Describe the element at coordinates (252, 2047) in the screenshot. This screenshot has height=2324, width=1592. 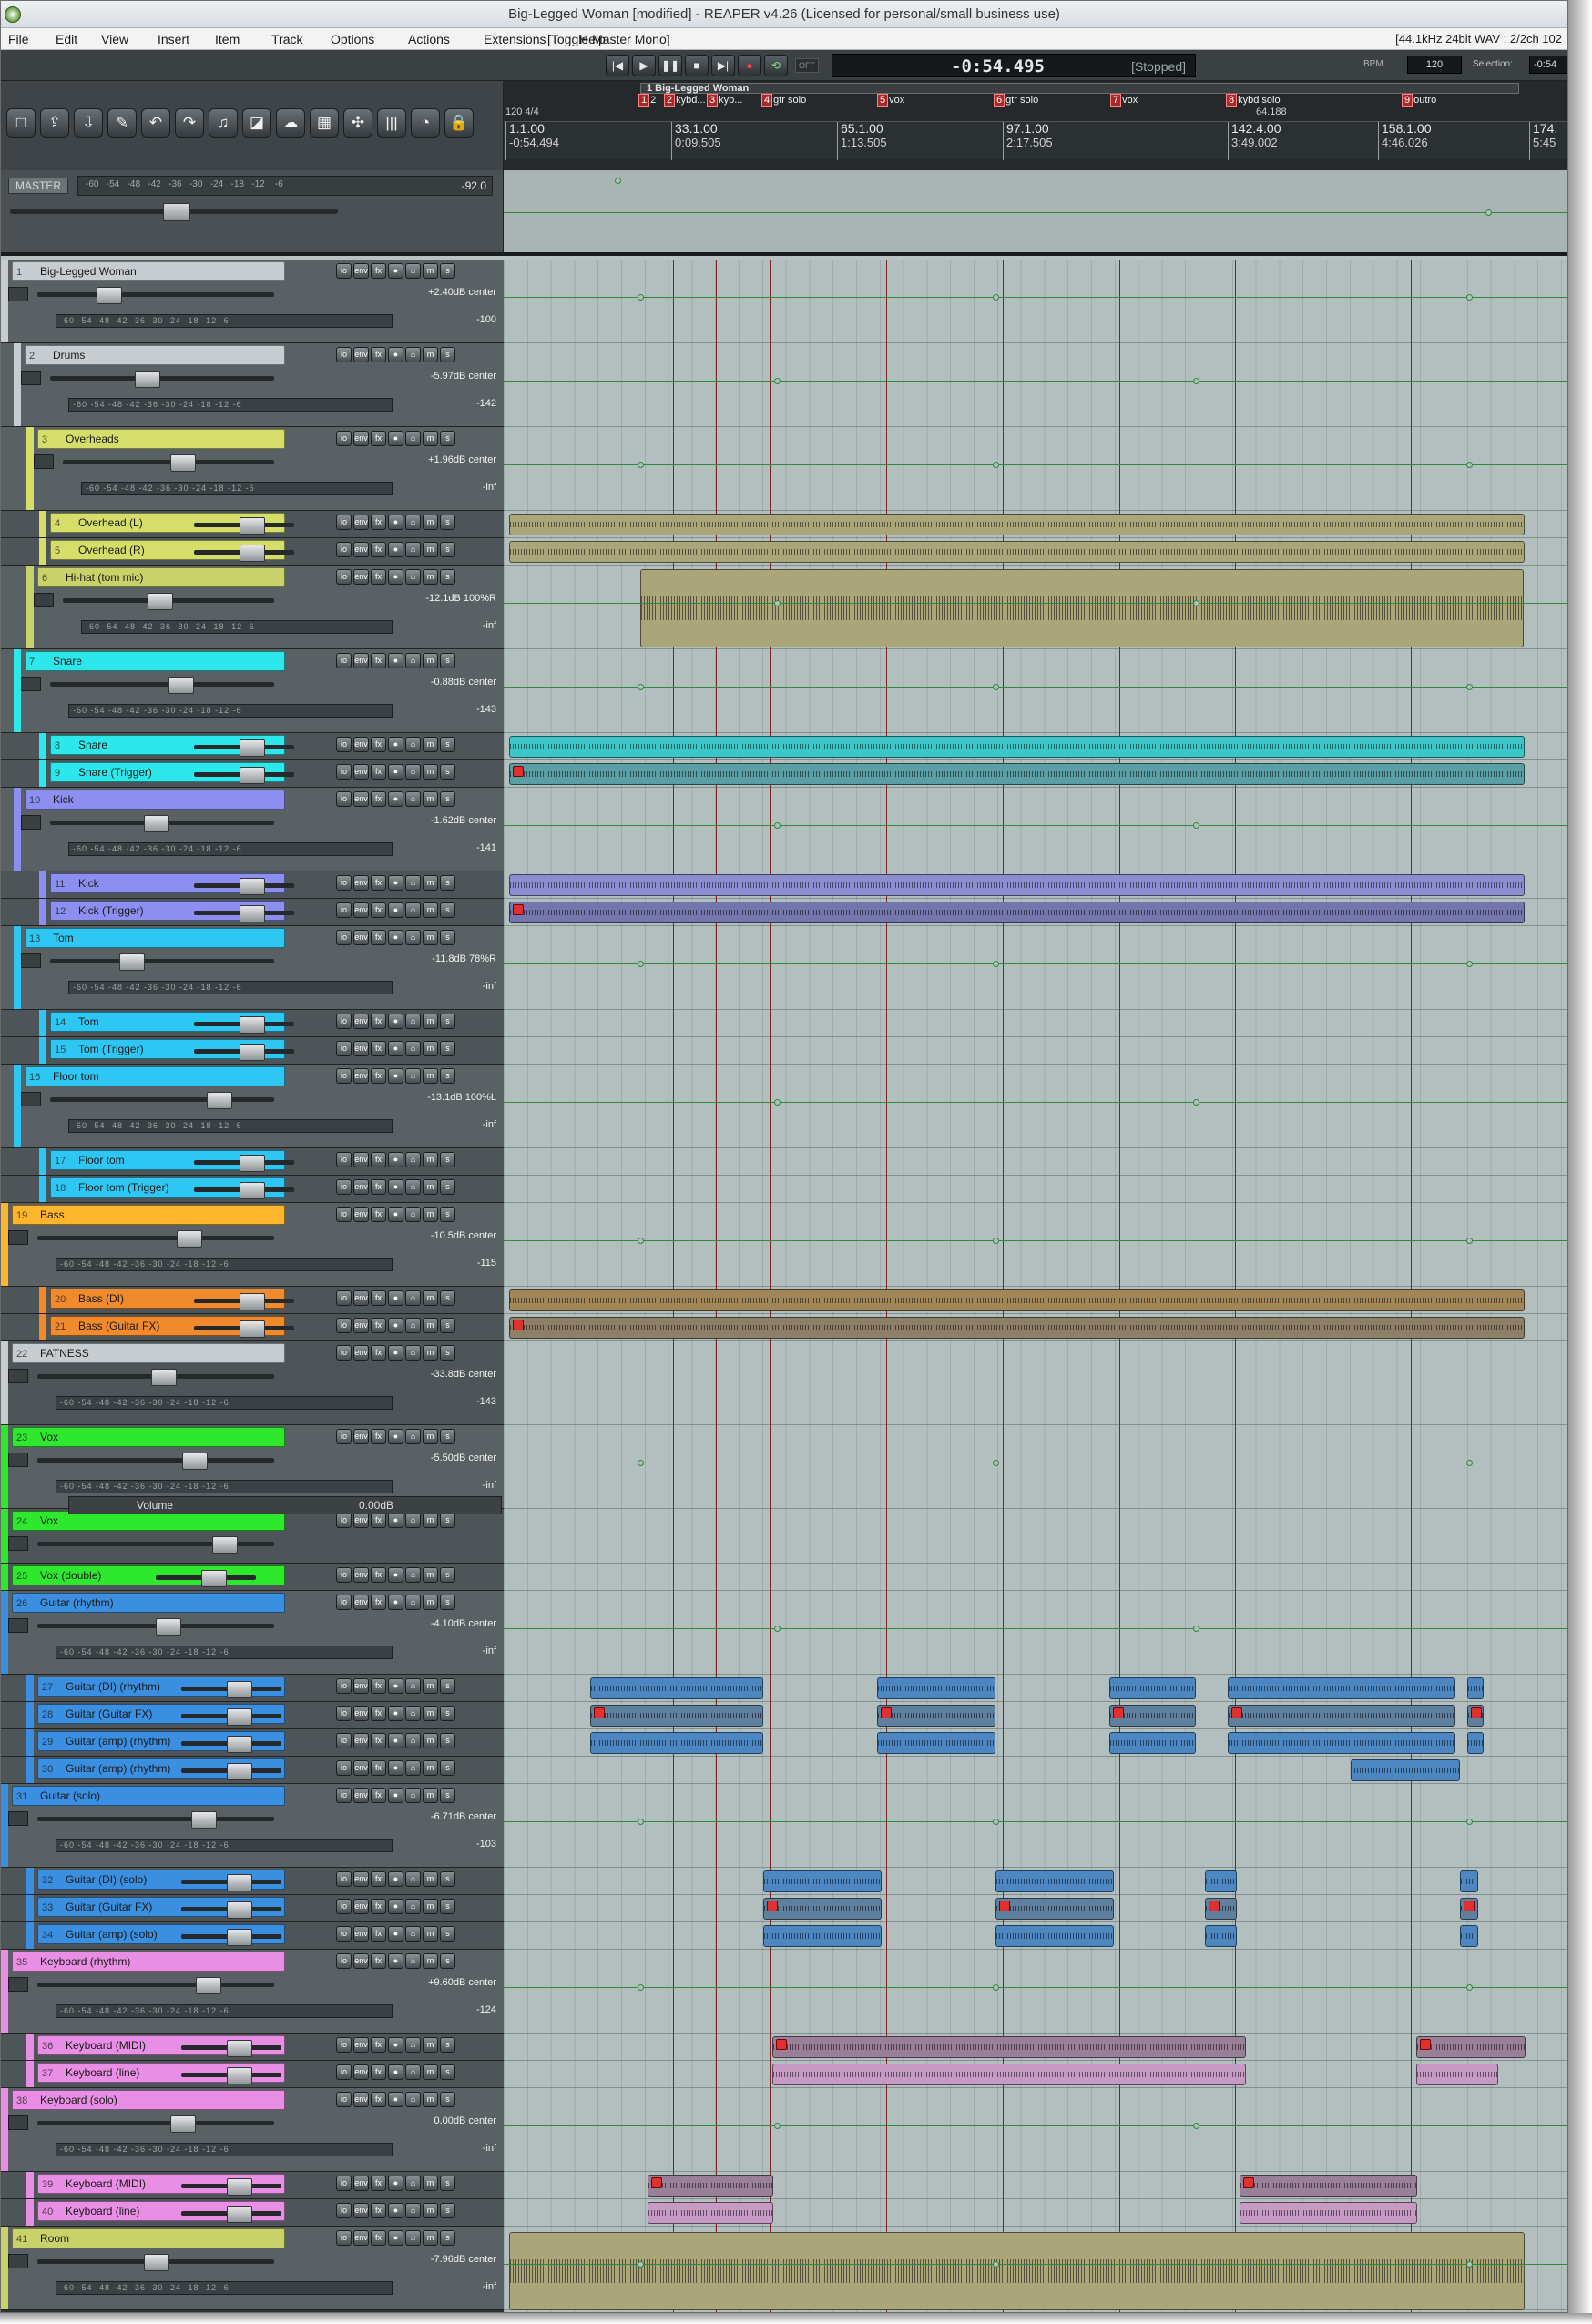
I see `track-36-panel: 36 Keyboard (MIDI) io env fx ● ⌂ m s` at that location.